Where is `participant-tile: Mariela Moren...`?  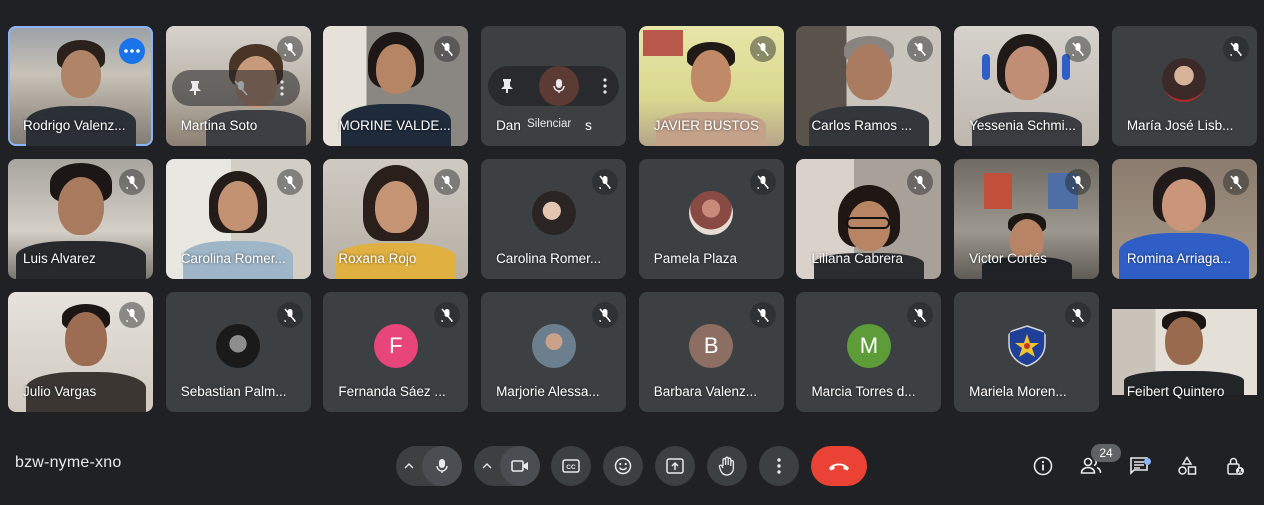
participant-tile: Mariela Moren... is located at coordinates (1027, 352).